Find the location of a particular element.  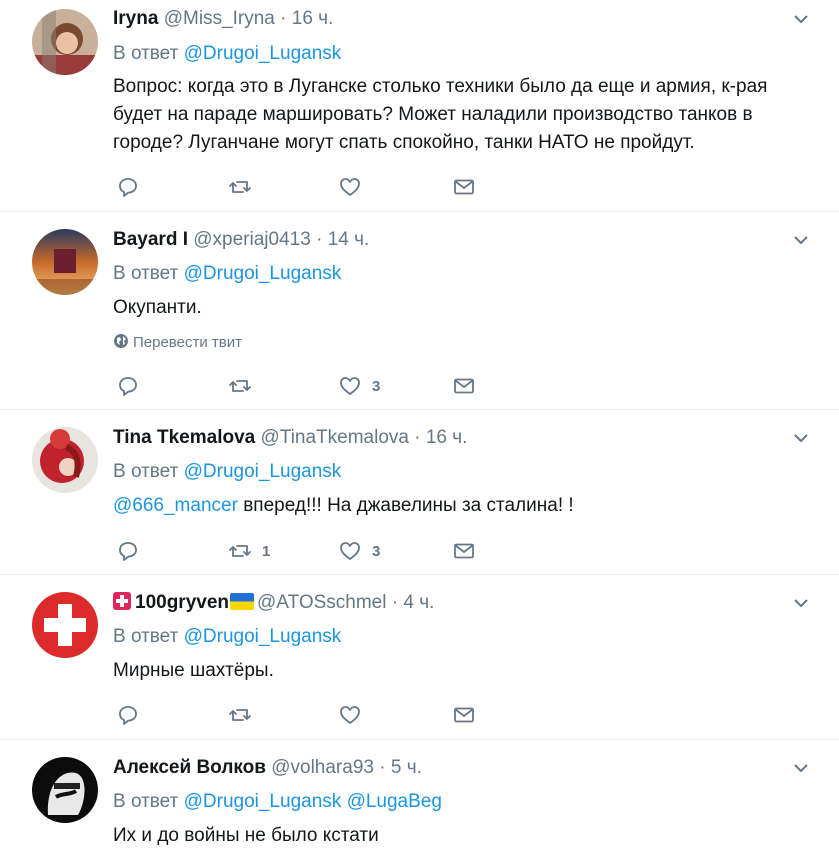

timestamp: 14 ч. is located at coordinates (349, 239).